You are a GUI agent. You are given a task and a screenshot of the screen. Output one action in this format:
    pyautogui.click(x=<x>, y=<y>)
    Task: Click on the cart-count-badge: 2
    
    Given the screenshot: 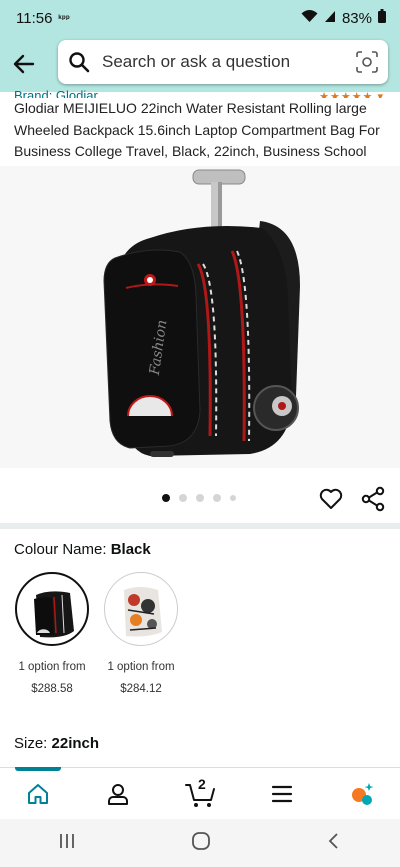 What is the action you would take?
    pyautogui.click(x=202, y=784)
    